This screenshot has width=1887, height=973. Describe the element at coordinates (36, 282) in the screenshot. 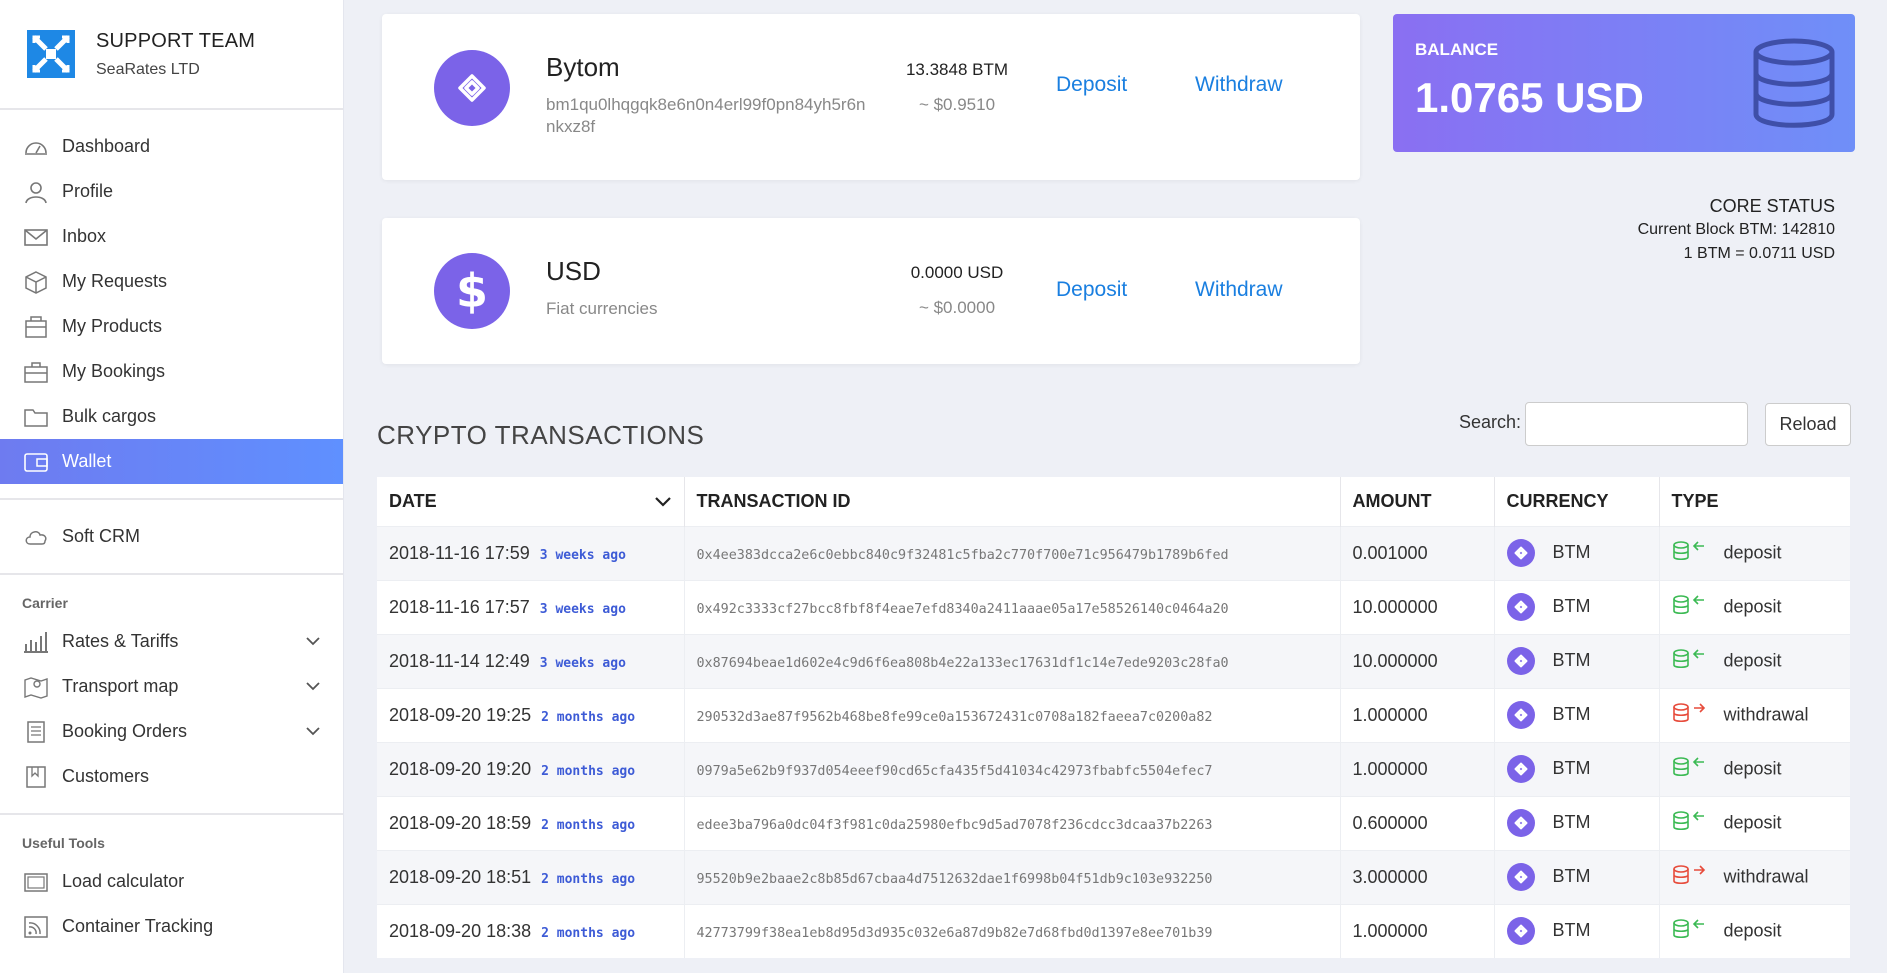

I see `box-icon` at that location.